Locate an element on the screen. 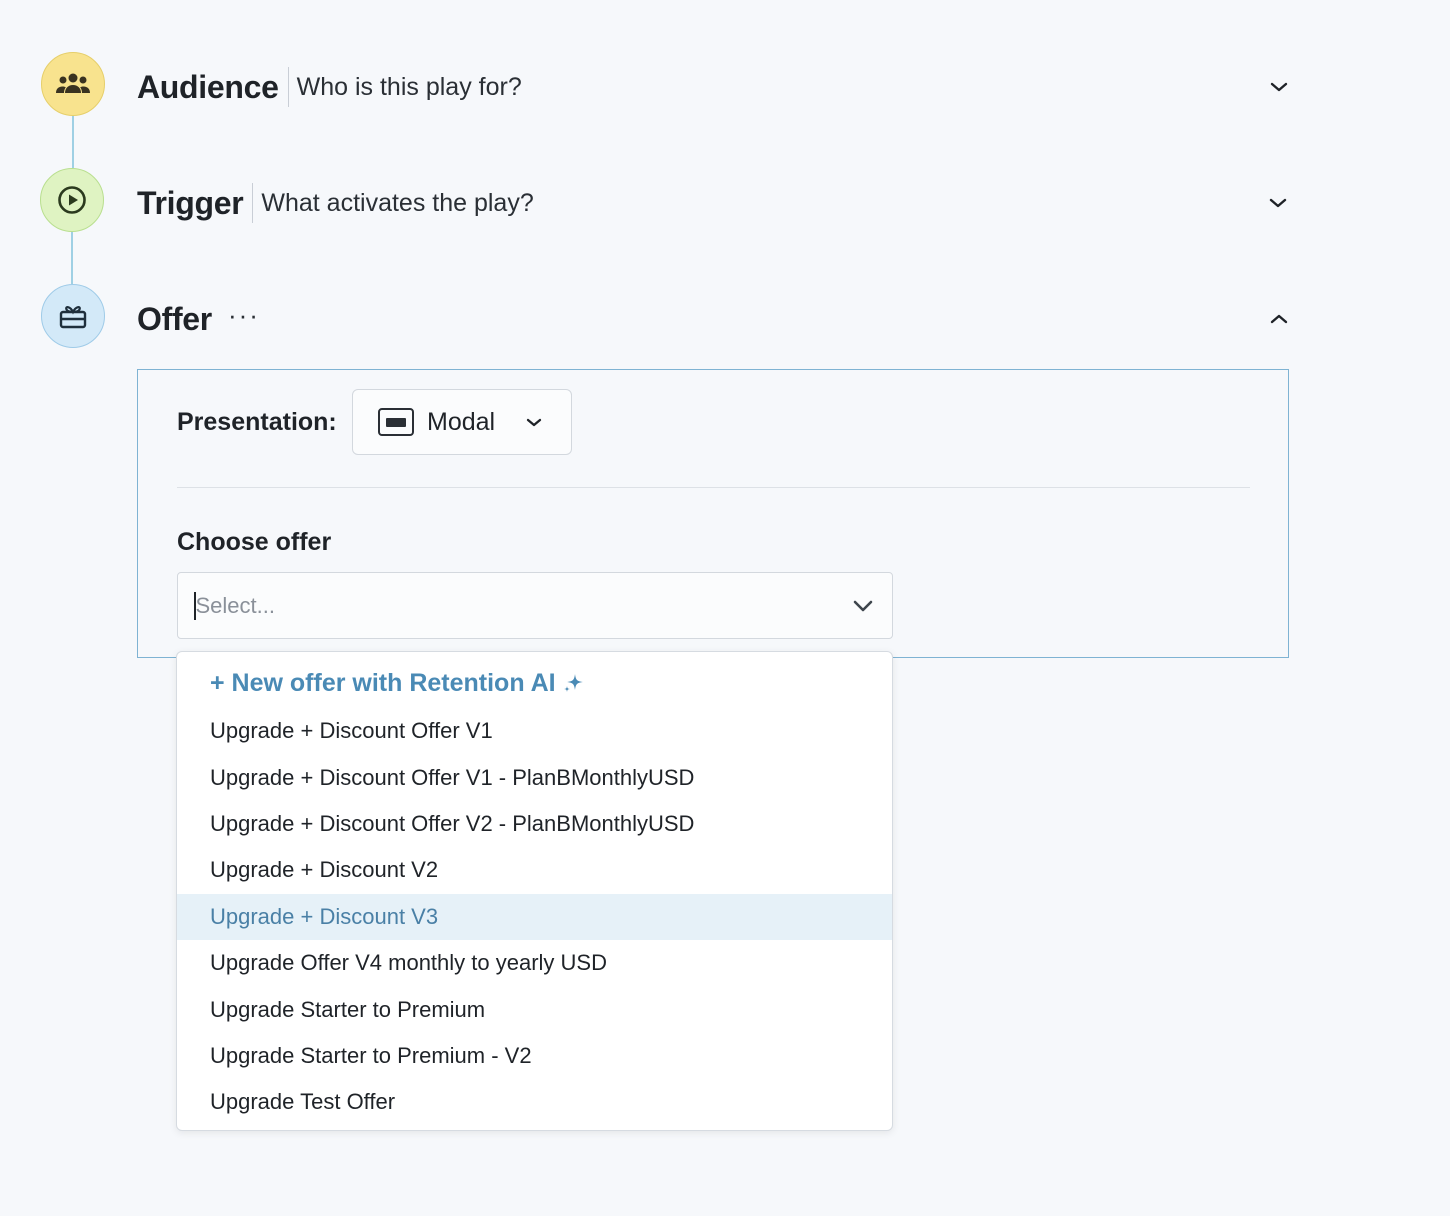 The image size is (1450, 1216). new-offer-retention-ai-option: + New offer with Retention AI is located at coordinates (534, 683).